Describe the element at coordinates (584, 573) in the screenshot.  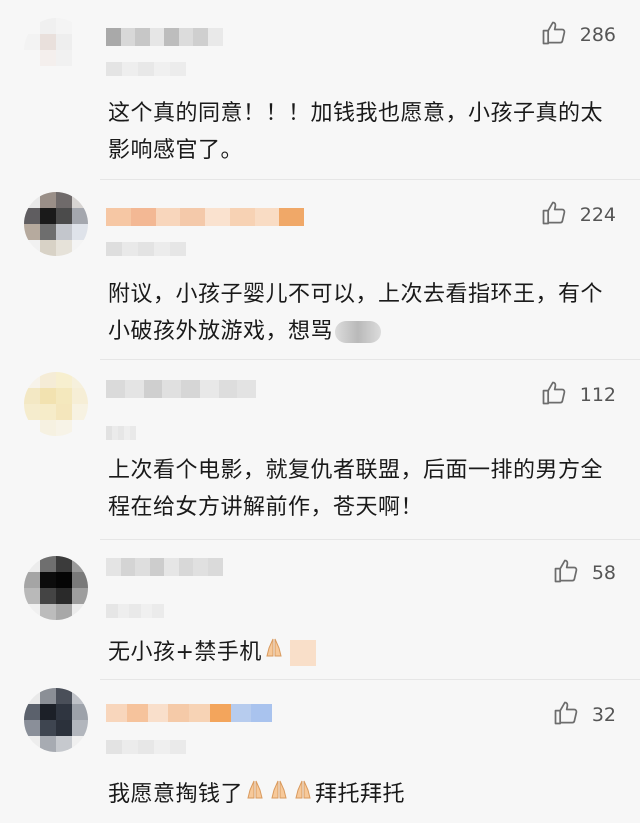
I see `like-button: 58` at that location.